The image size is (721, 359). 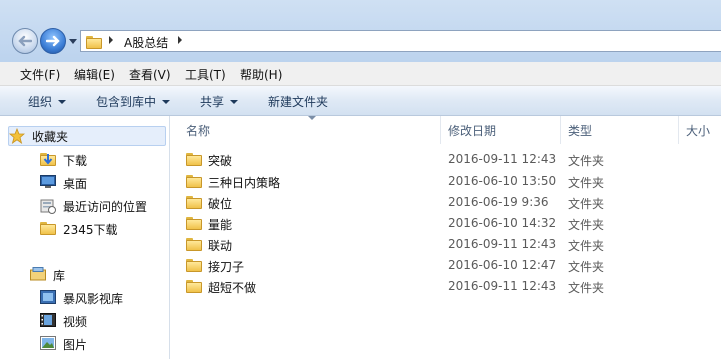 What do you see at coordinates (198, 130) in the screenshot?
I see `column-header-name: 名称` at bounding box center [198, 130].